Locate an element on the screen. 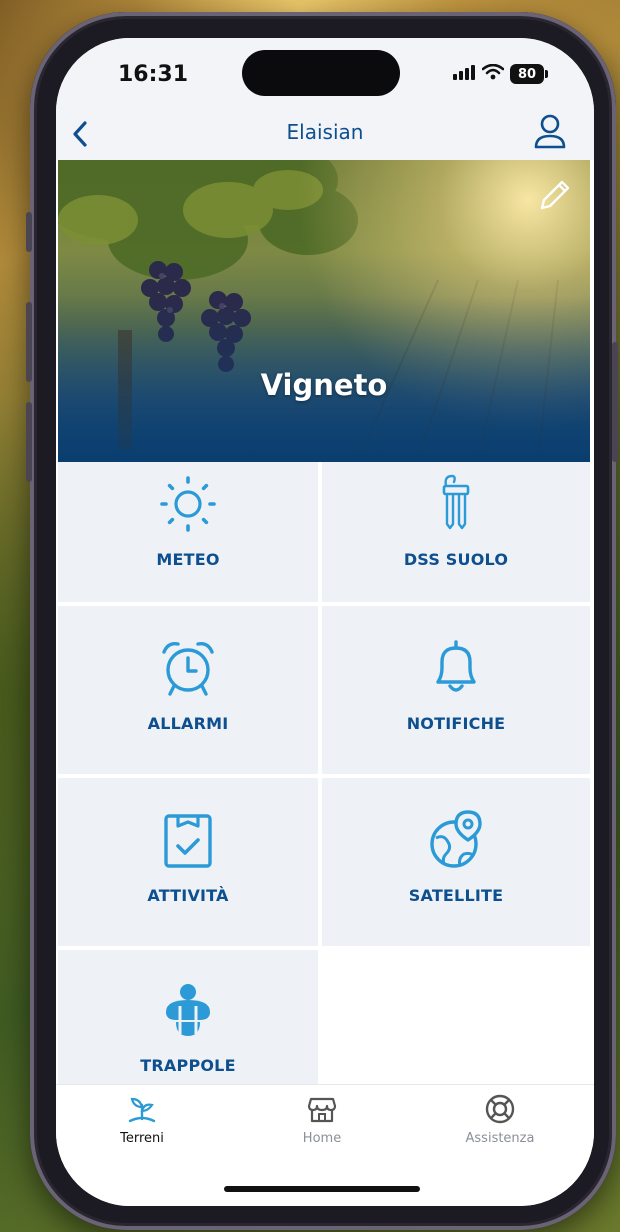 The width and height of the screenshot is (620, 1232). tab-label: Assistenza is located at coordinates (500, 1138).